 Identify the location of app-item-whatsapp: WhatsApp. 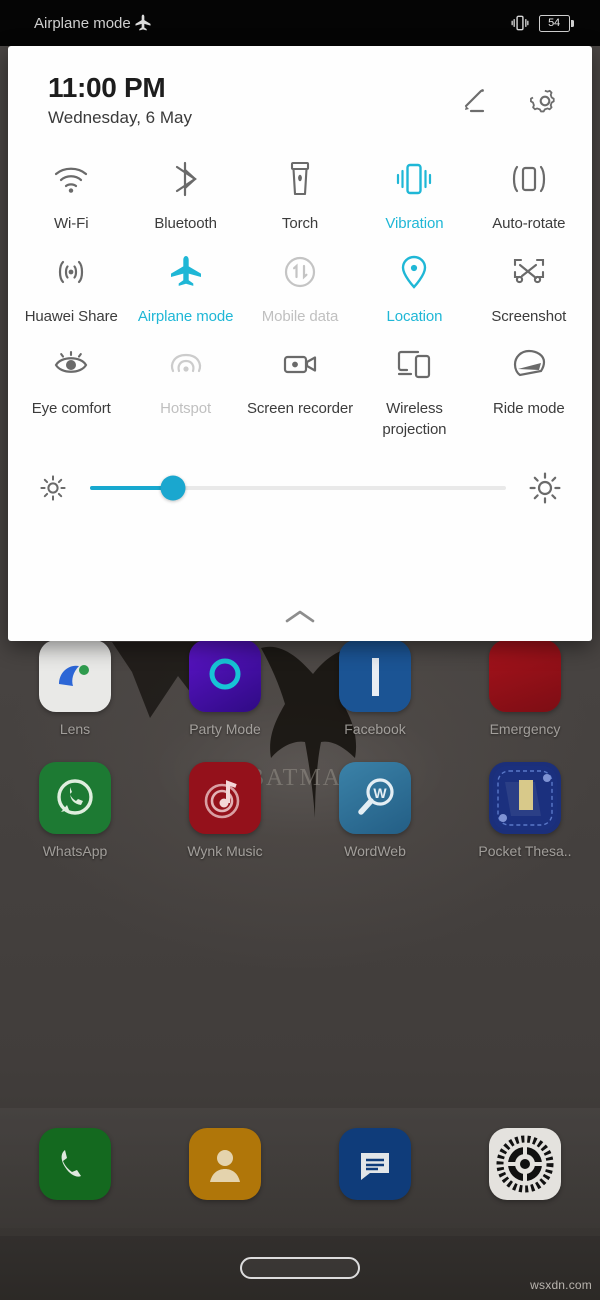
(75, 810).